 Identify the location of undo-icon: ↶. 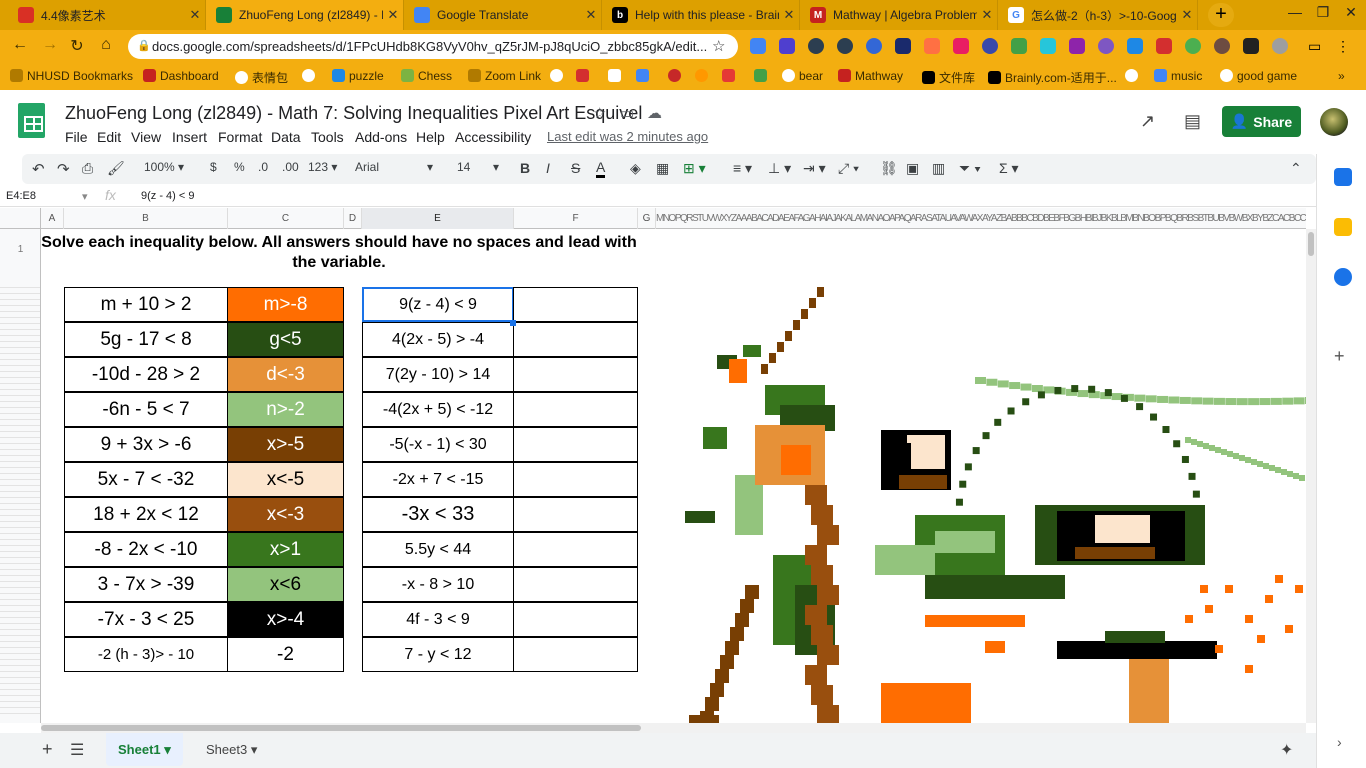
(38, 169).